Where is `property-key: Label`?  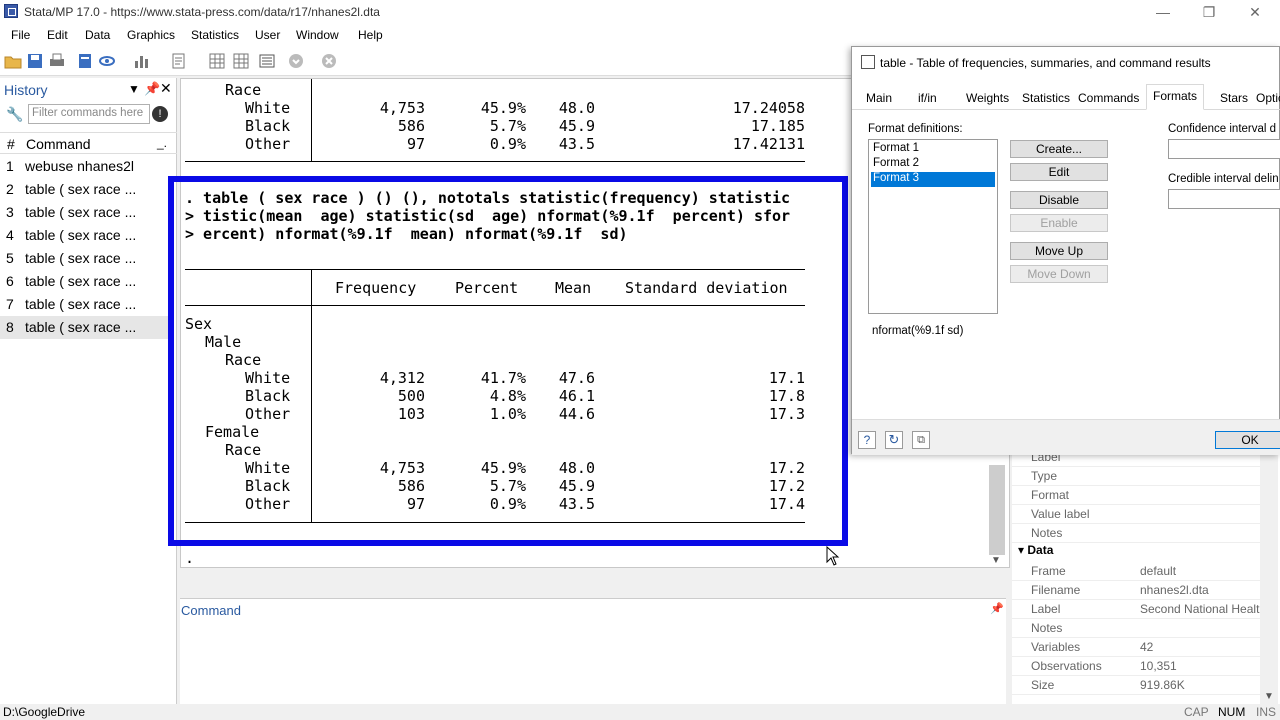 property-key: Label is located at coordinates (1046, 609).